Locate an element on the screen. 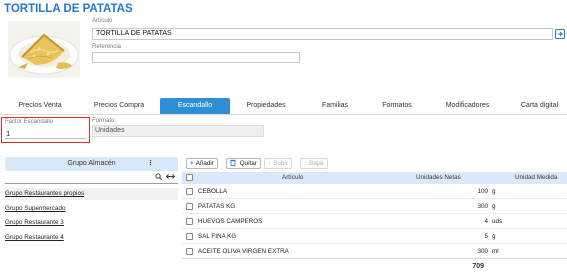 The height and width of the screenshot is (279, 567). remove-button: Quitar is located at coordinates (243, 163).